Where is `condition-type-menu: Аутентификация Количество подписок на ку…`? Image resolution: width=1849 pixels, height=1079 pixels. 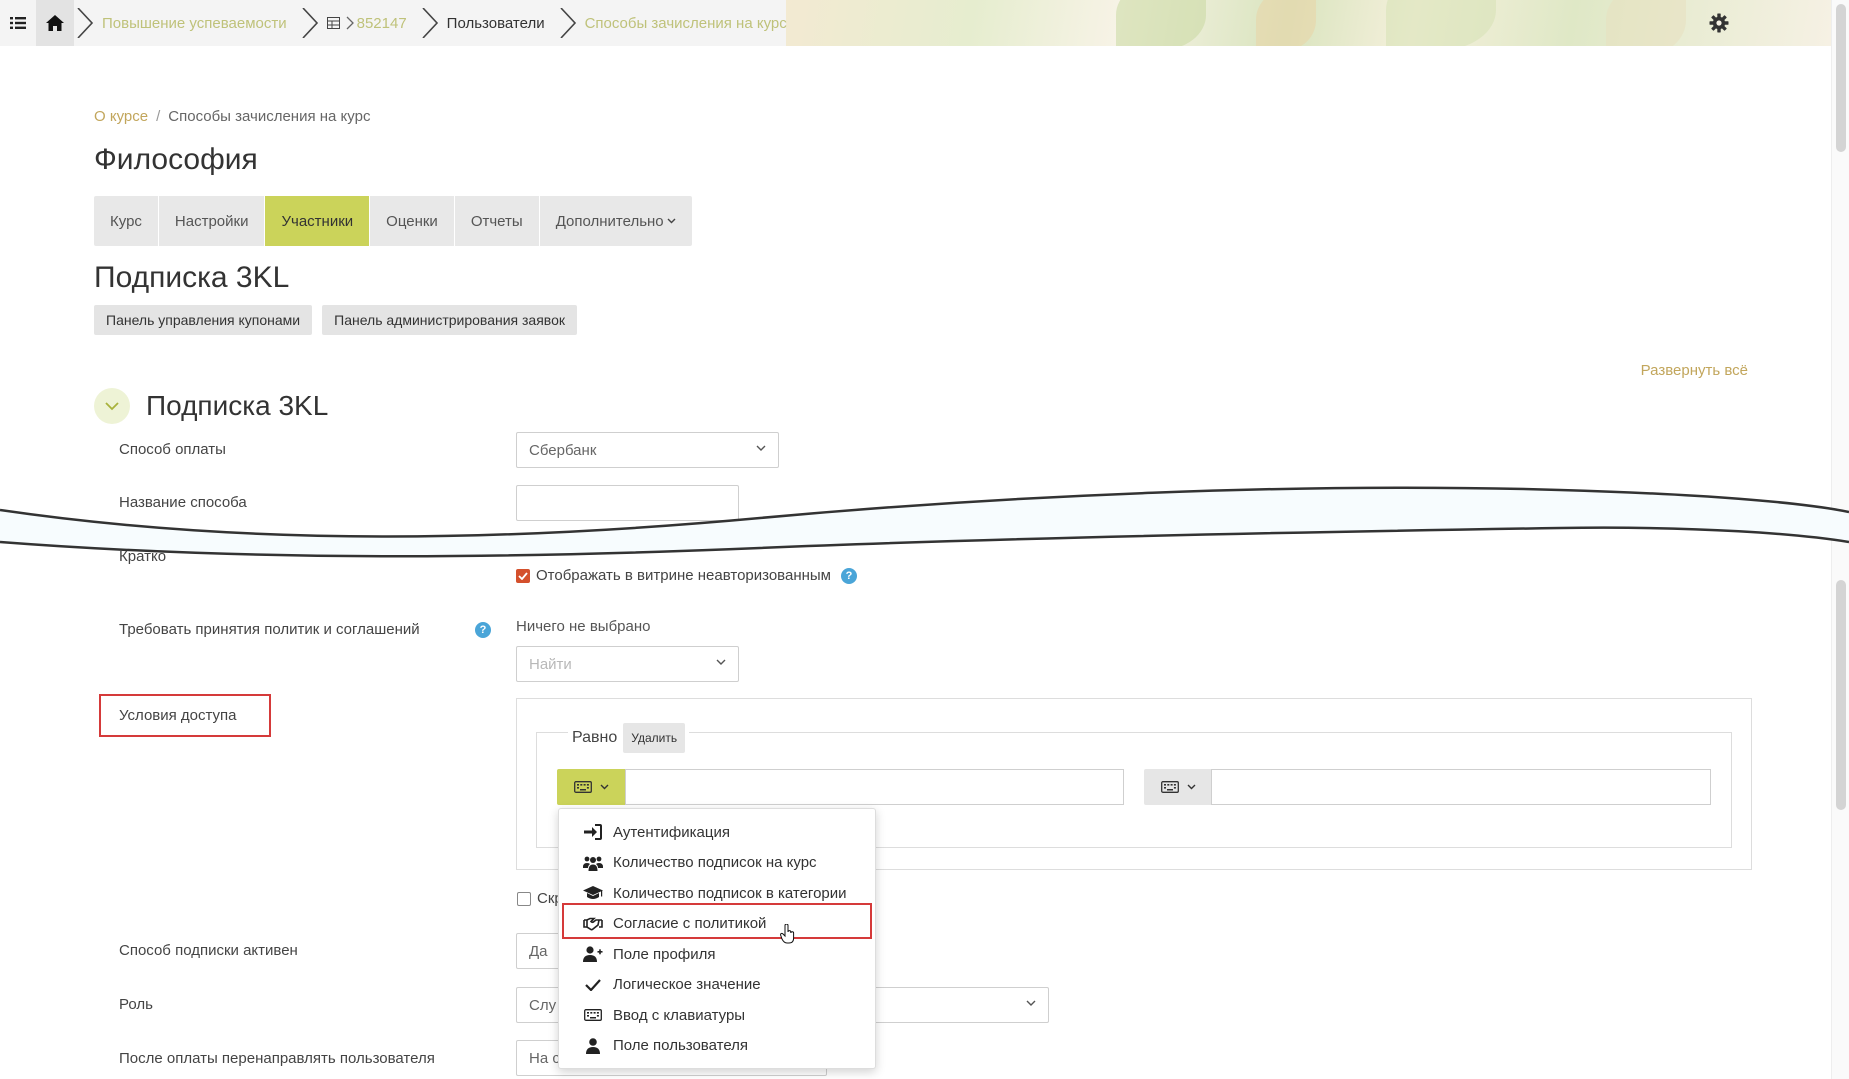 condition-type-menu: Аутентификация Количество подписок на ку… is located at coordinates (717, 938).